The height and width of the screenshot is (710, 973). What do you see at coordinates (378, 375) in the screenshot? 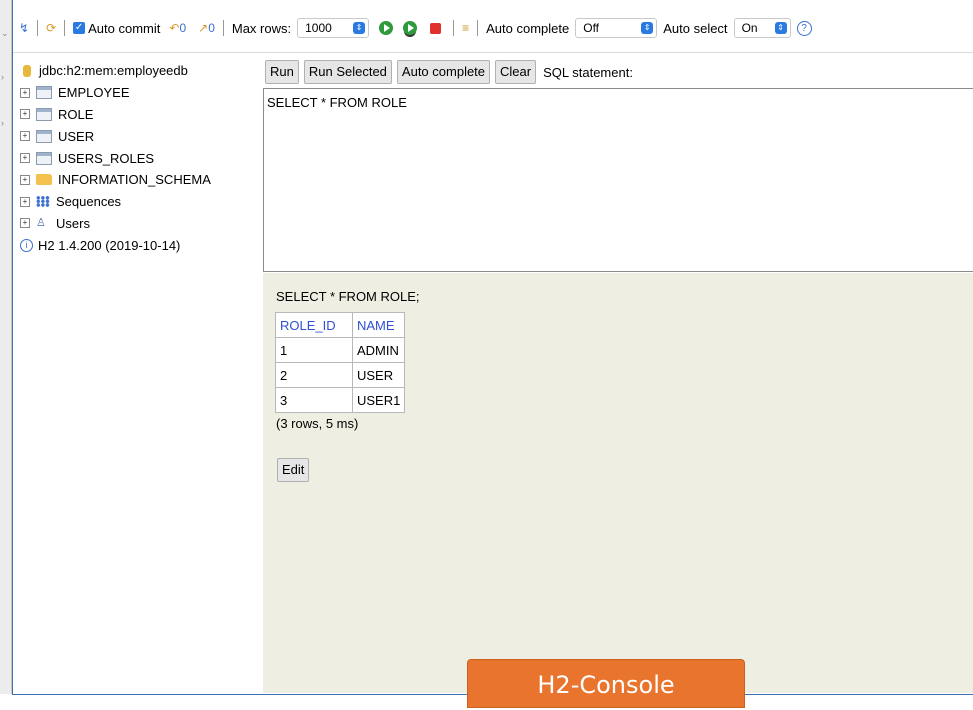
I see `table-cell: USER` at bounding box center [378, 375].